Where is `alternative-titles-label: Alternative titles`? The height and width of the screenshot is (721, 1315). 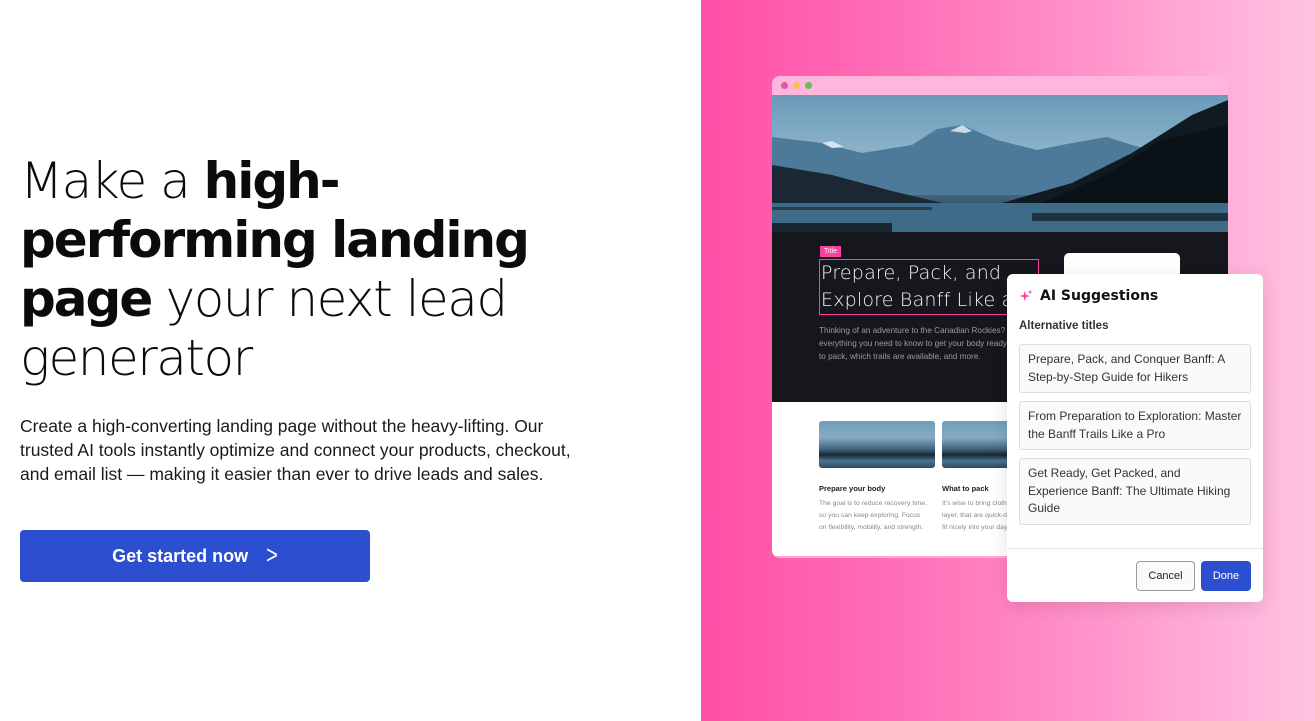
alternative-titles-label: Alternative titles is located at coordinates (1064, 326).